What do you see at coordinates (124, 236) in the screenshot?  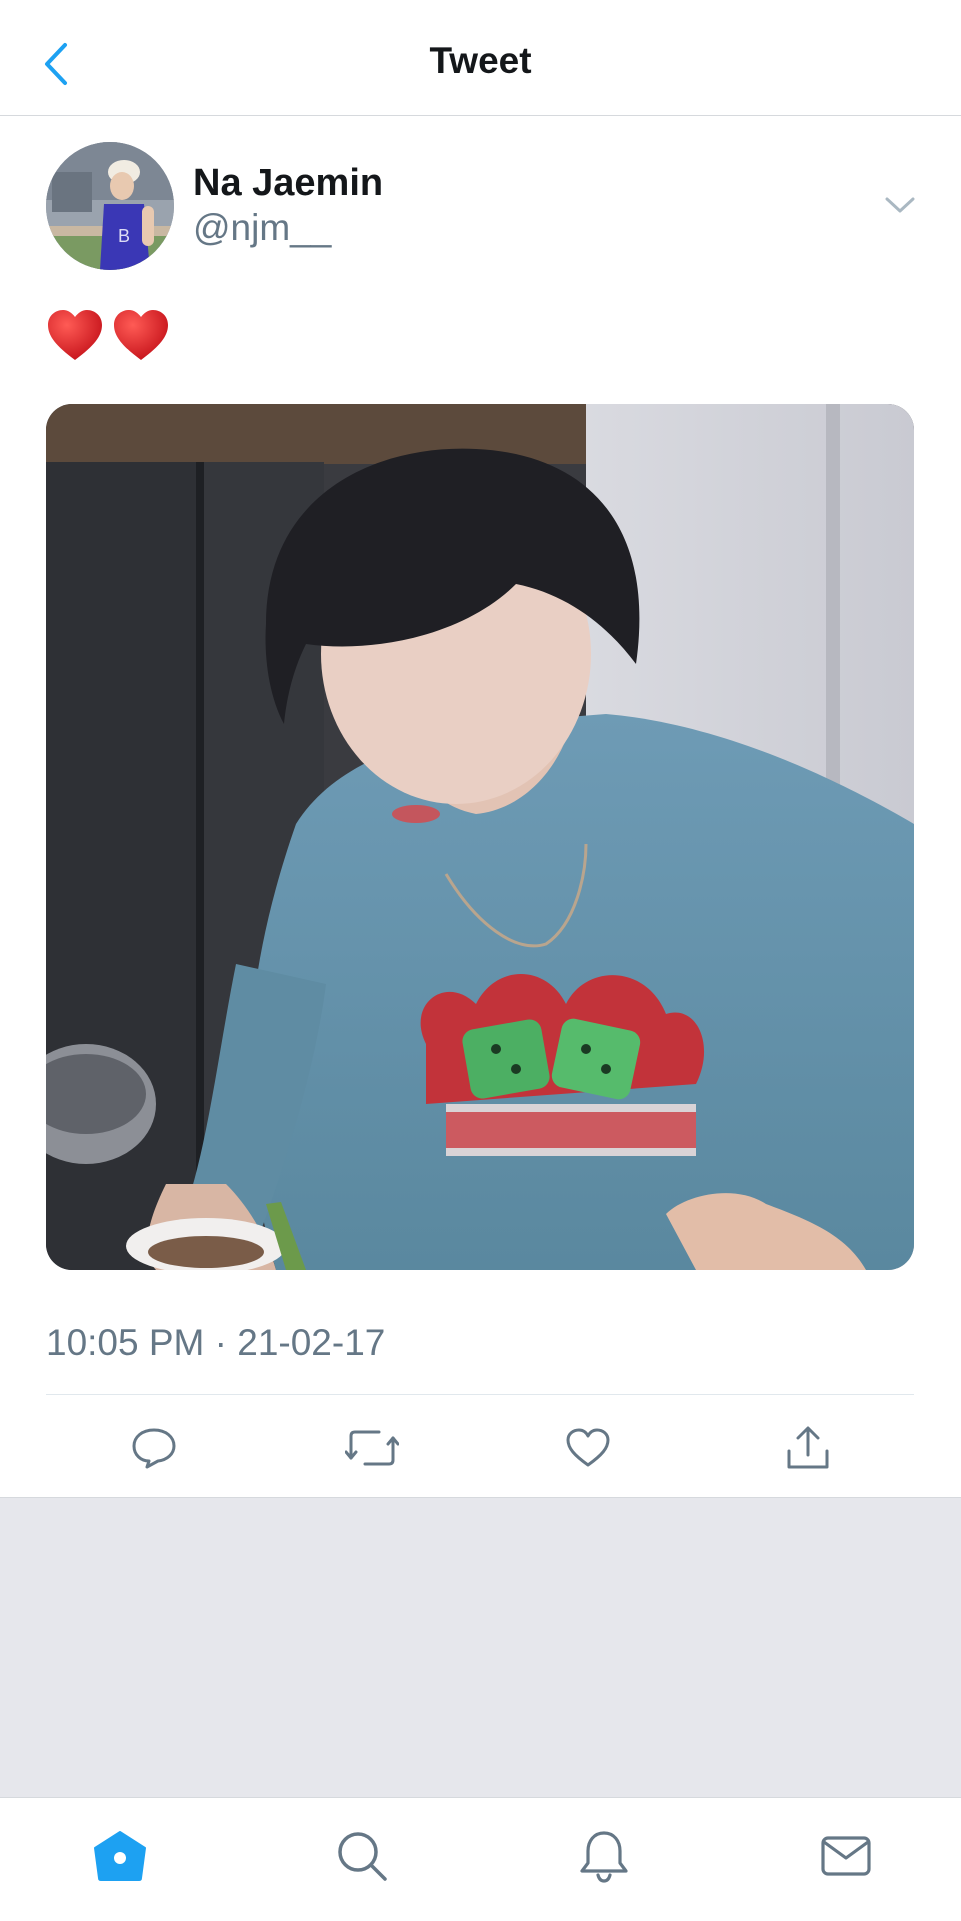 I see `svg-text: B` at bounding box center [124, 236].